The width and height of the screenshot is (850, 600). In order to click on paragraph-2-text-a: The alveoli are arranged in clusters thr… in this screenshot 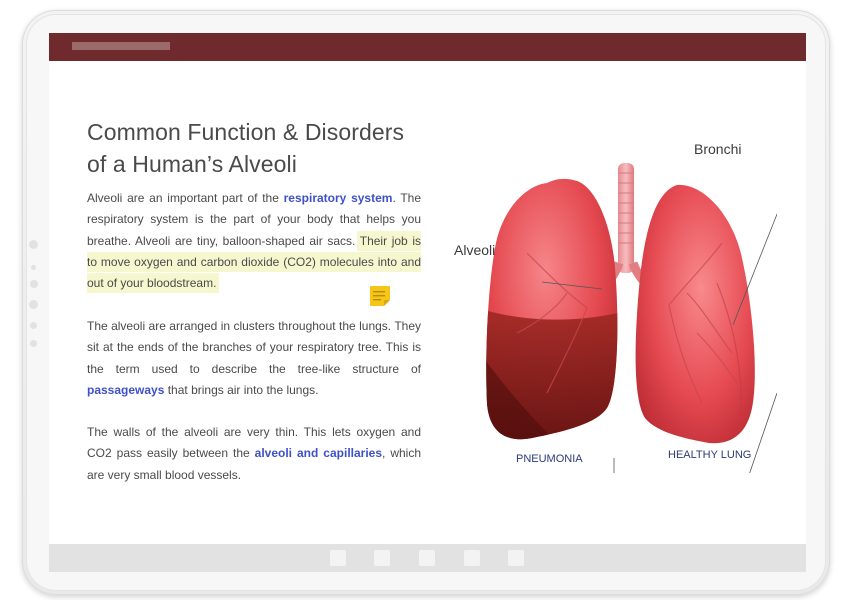, I will do `click(254, 347)`.